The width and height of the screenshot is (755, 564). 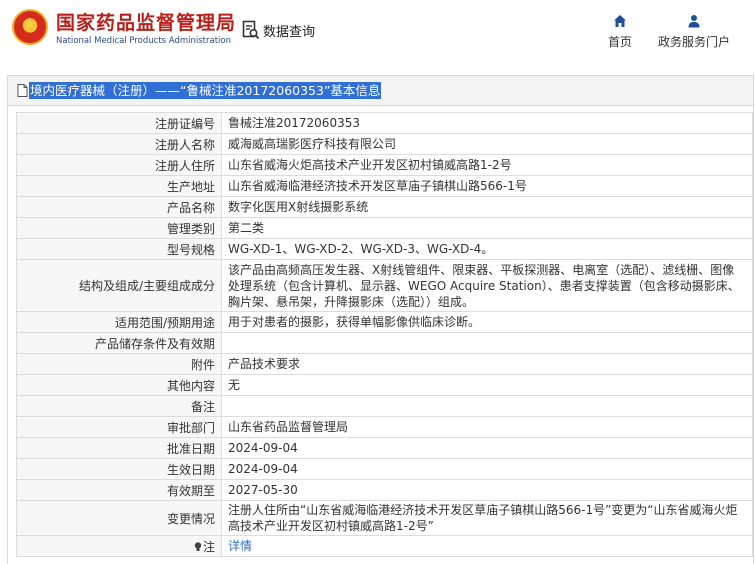 I want to click on note-label-cell: 注, so click(x=119, y=546).